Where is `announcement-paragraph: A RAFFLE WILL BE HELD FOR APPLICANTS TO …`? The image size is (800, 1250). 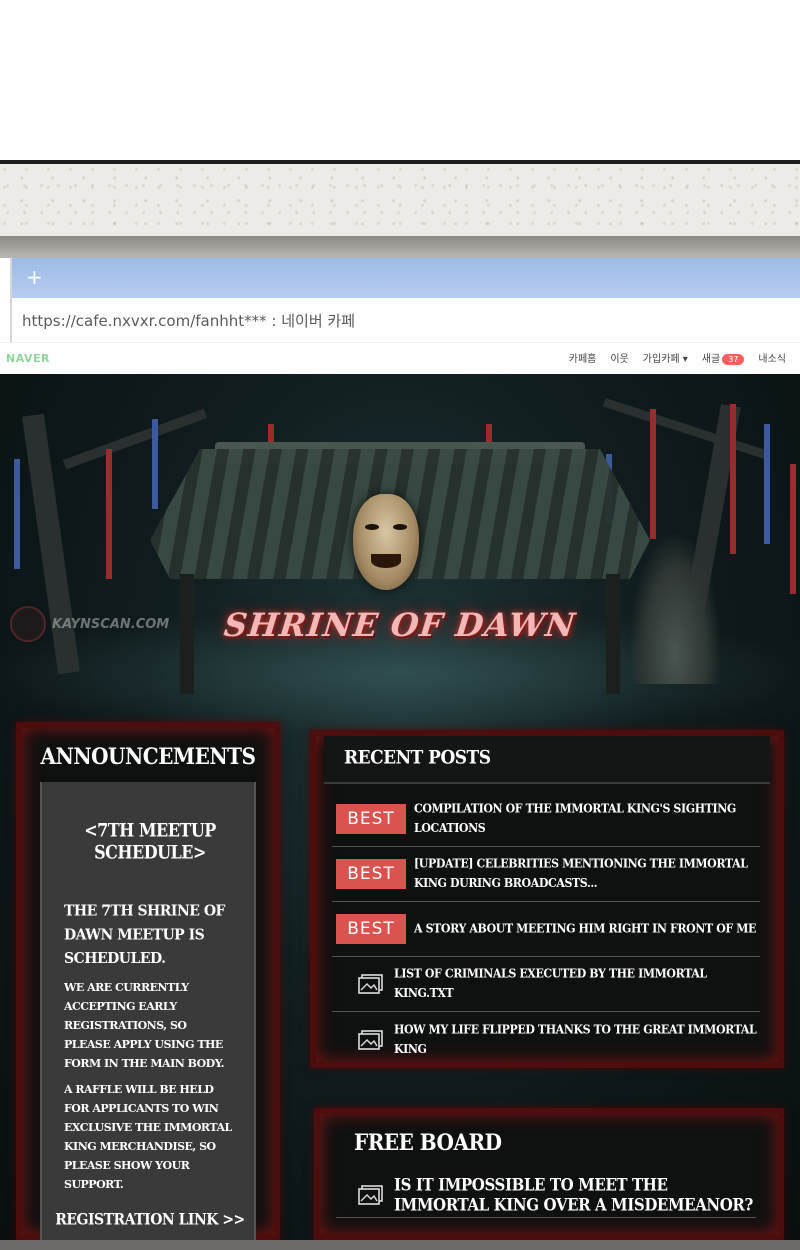
announcement-paragraph: A RAFFLE WILL BE HELD FOR APPLICANTS TO … is located at coordinates (148, 1137).